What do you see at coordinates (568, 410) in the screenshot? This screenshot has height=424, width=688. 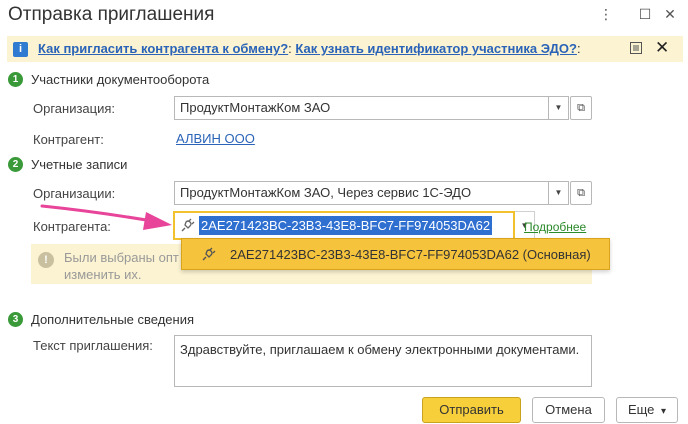 I see `cancel-button: Отмена` at bounding box center [568, 410].